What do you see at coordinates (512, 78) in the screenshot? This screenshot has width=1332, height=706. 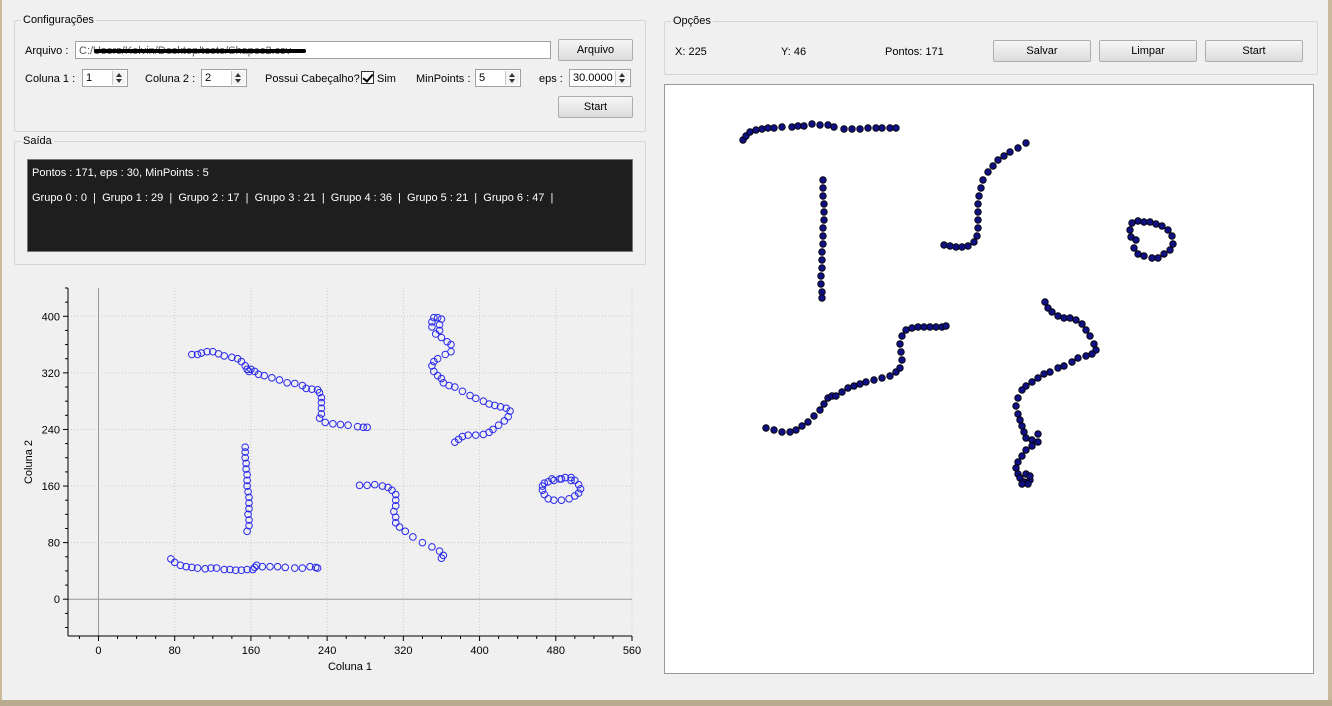 I see `minpoints-stepper-arrows` at bounding box center [512, 78].